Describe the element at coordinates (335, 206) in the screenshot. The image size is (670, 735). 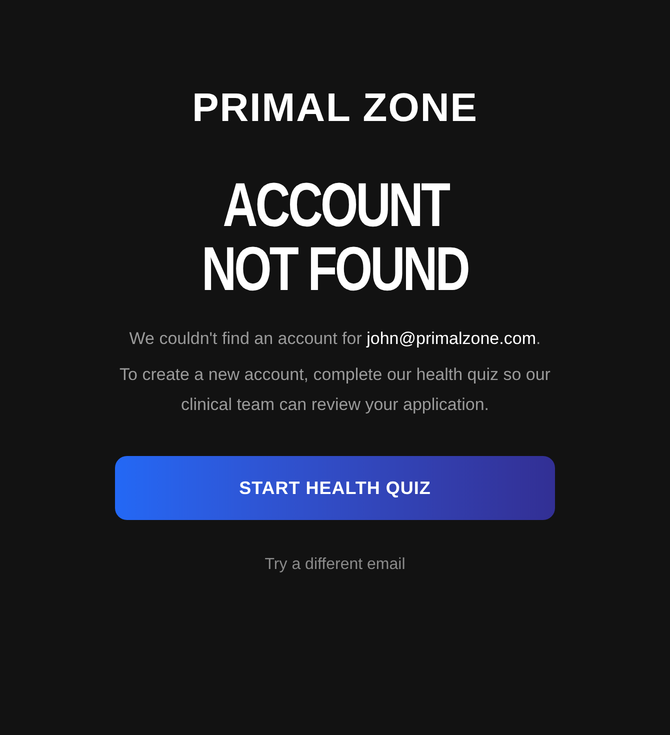
I see `page-heading: ACCOUNT` at that location.